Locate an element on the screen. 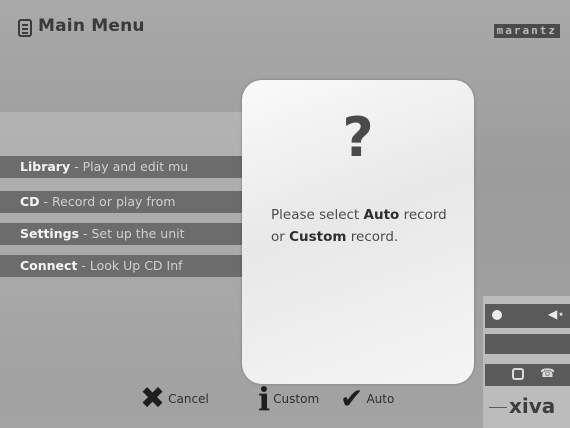  cancel-button: ✖ Cancel is located at coordinates (174, 399).